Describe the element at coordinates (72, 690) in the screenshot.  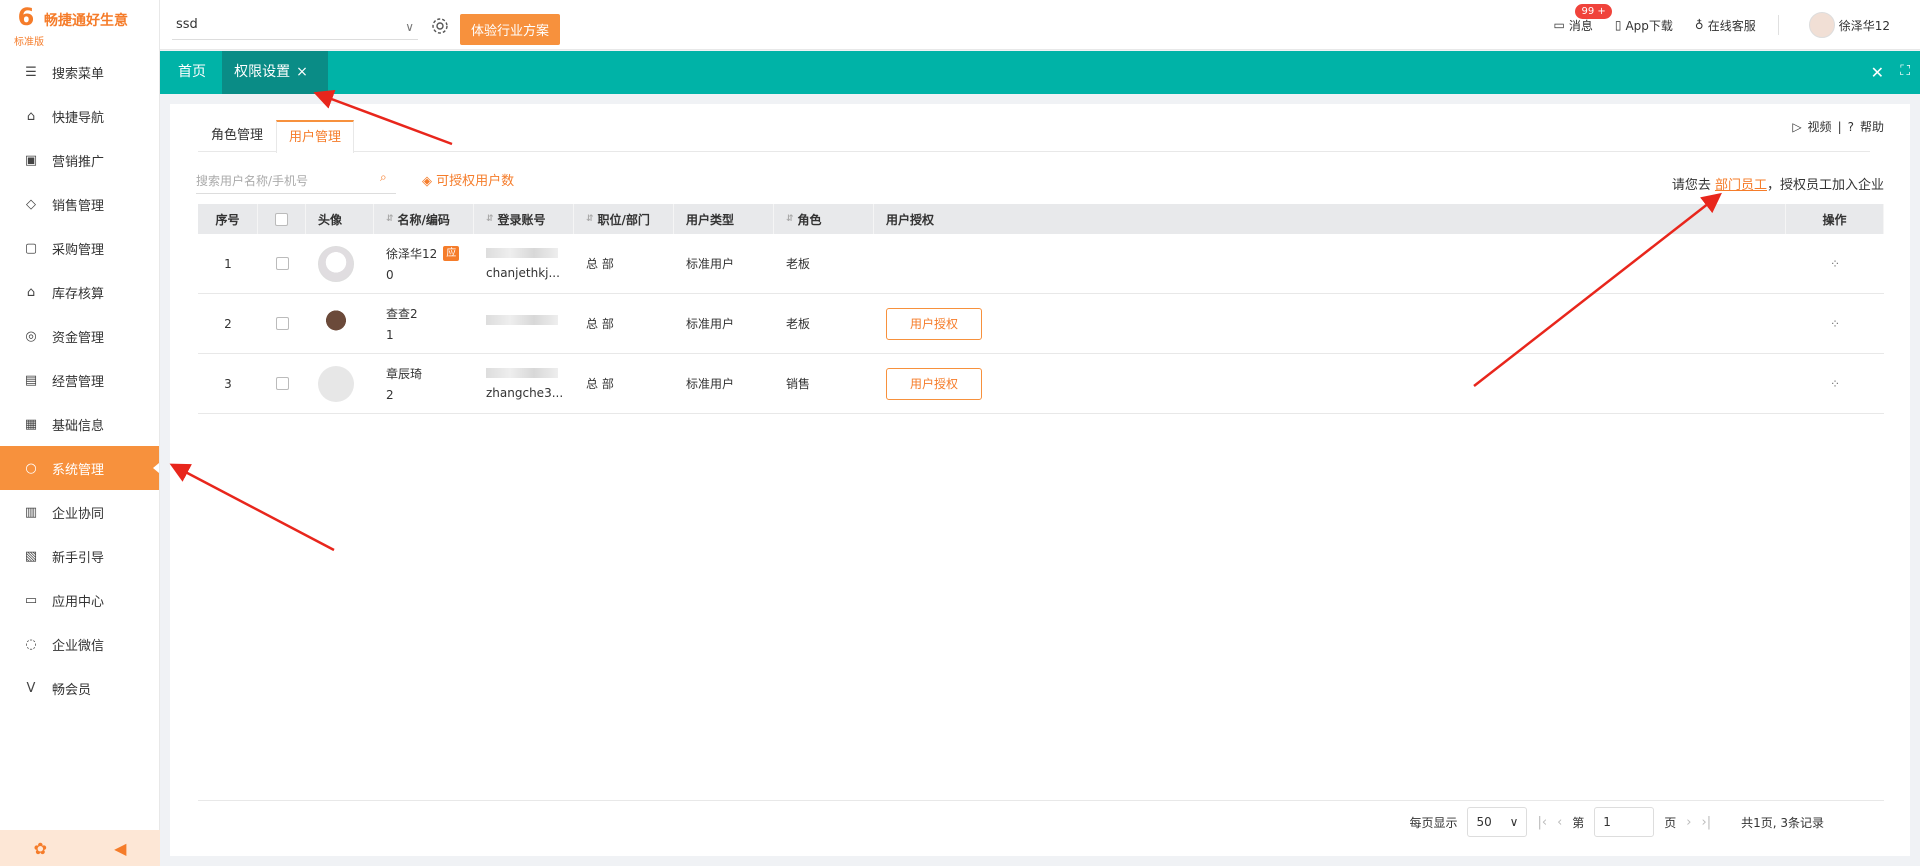
I see `sidebar-item-label: 畅会员` at that location.